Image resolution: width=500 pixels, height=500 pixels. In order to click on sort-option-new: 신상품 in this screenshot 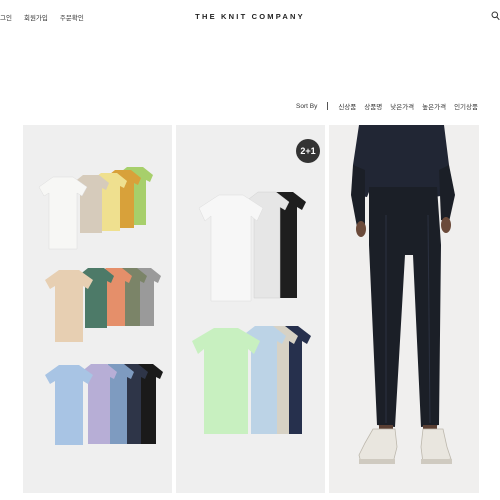, I will do `click(347, 106)`.